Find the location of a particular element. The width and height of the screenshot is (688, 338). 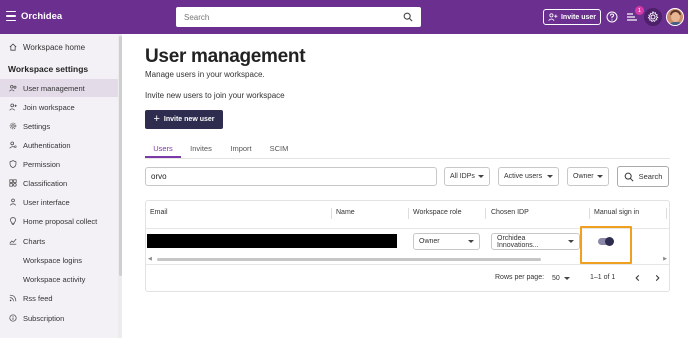

info-icon is located at coordinates (13, 318).